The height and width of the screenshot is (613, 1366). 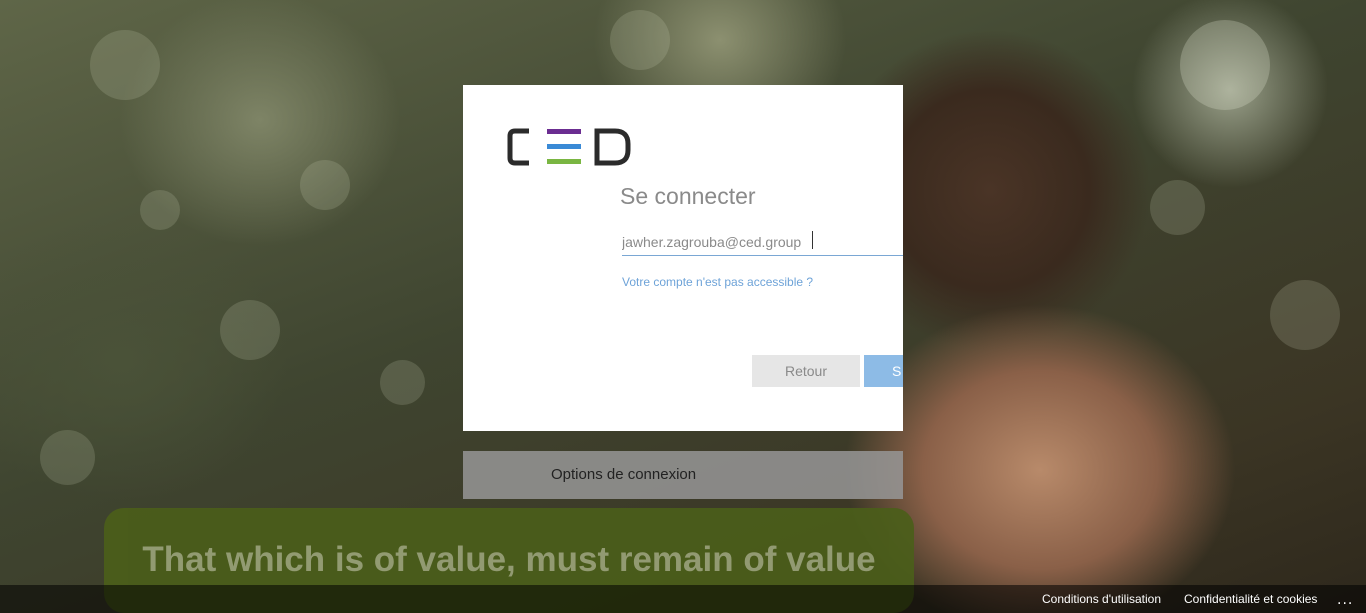 What do you see at coordinates (1250, 599) in the screenshot?
I see `privacy-link: Confidentialité et cookies` at bounding box center [1250, 599].